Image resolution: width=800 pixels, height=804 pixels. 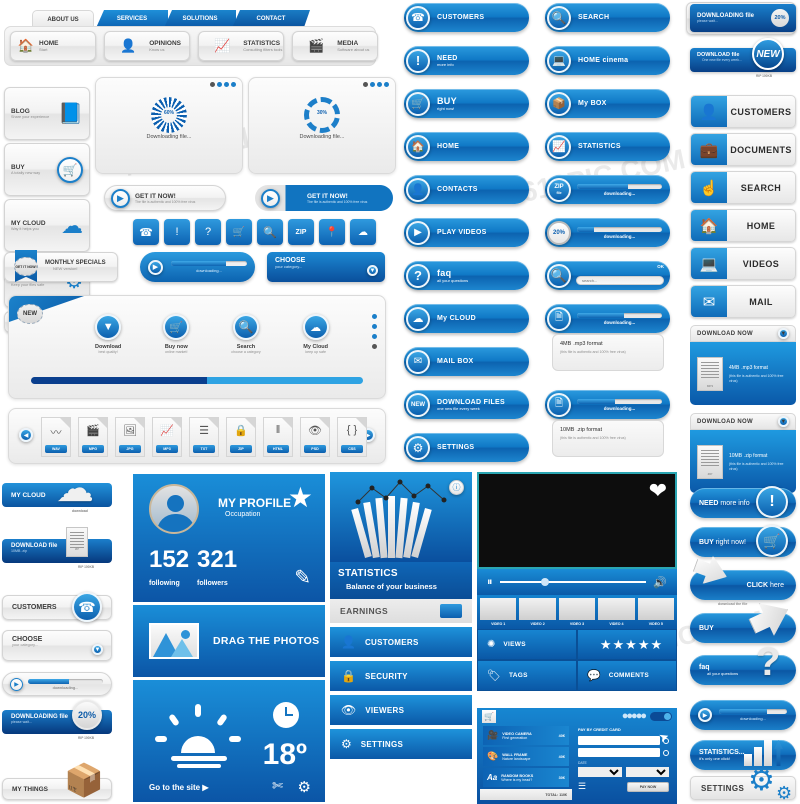 I want to click on star-icon: ★, so click(x=300, y=498).